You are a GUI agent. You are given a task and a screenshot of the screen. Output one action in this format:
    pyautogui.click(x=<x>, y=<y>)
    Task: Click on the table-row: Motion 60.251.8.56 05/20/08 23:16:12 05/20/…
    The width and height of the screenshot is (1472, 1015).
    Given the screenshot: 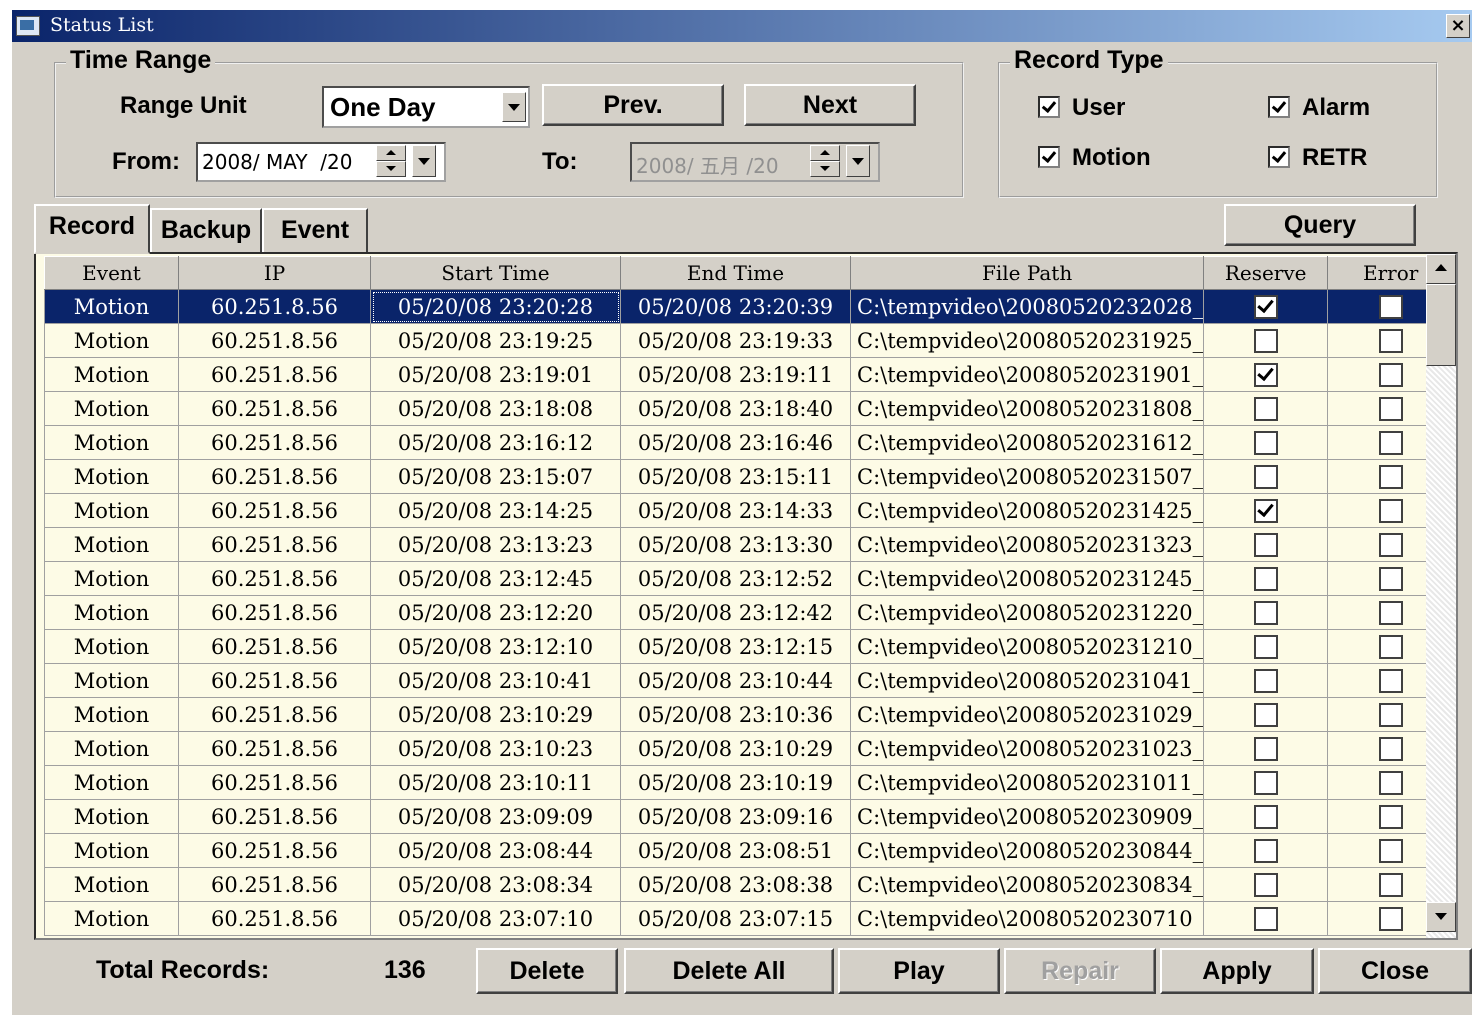 What is the action you would take?
    pyautogui.click(x=749, y=442)
    